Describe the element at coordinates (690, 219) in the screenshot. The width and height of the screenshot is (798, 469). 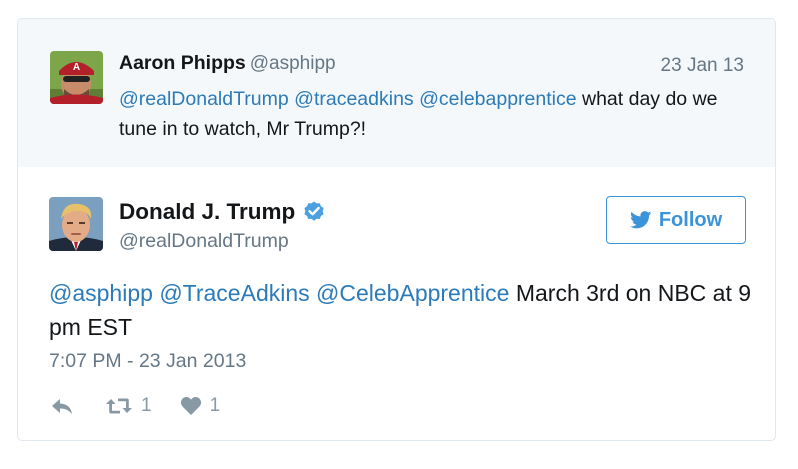
I see `follow-label: Follow` at that location.